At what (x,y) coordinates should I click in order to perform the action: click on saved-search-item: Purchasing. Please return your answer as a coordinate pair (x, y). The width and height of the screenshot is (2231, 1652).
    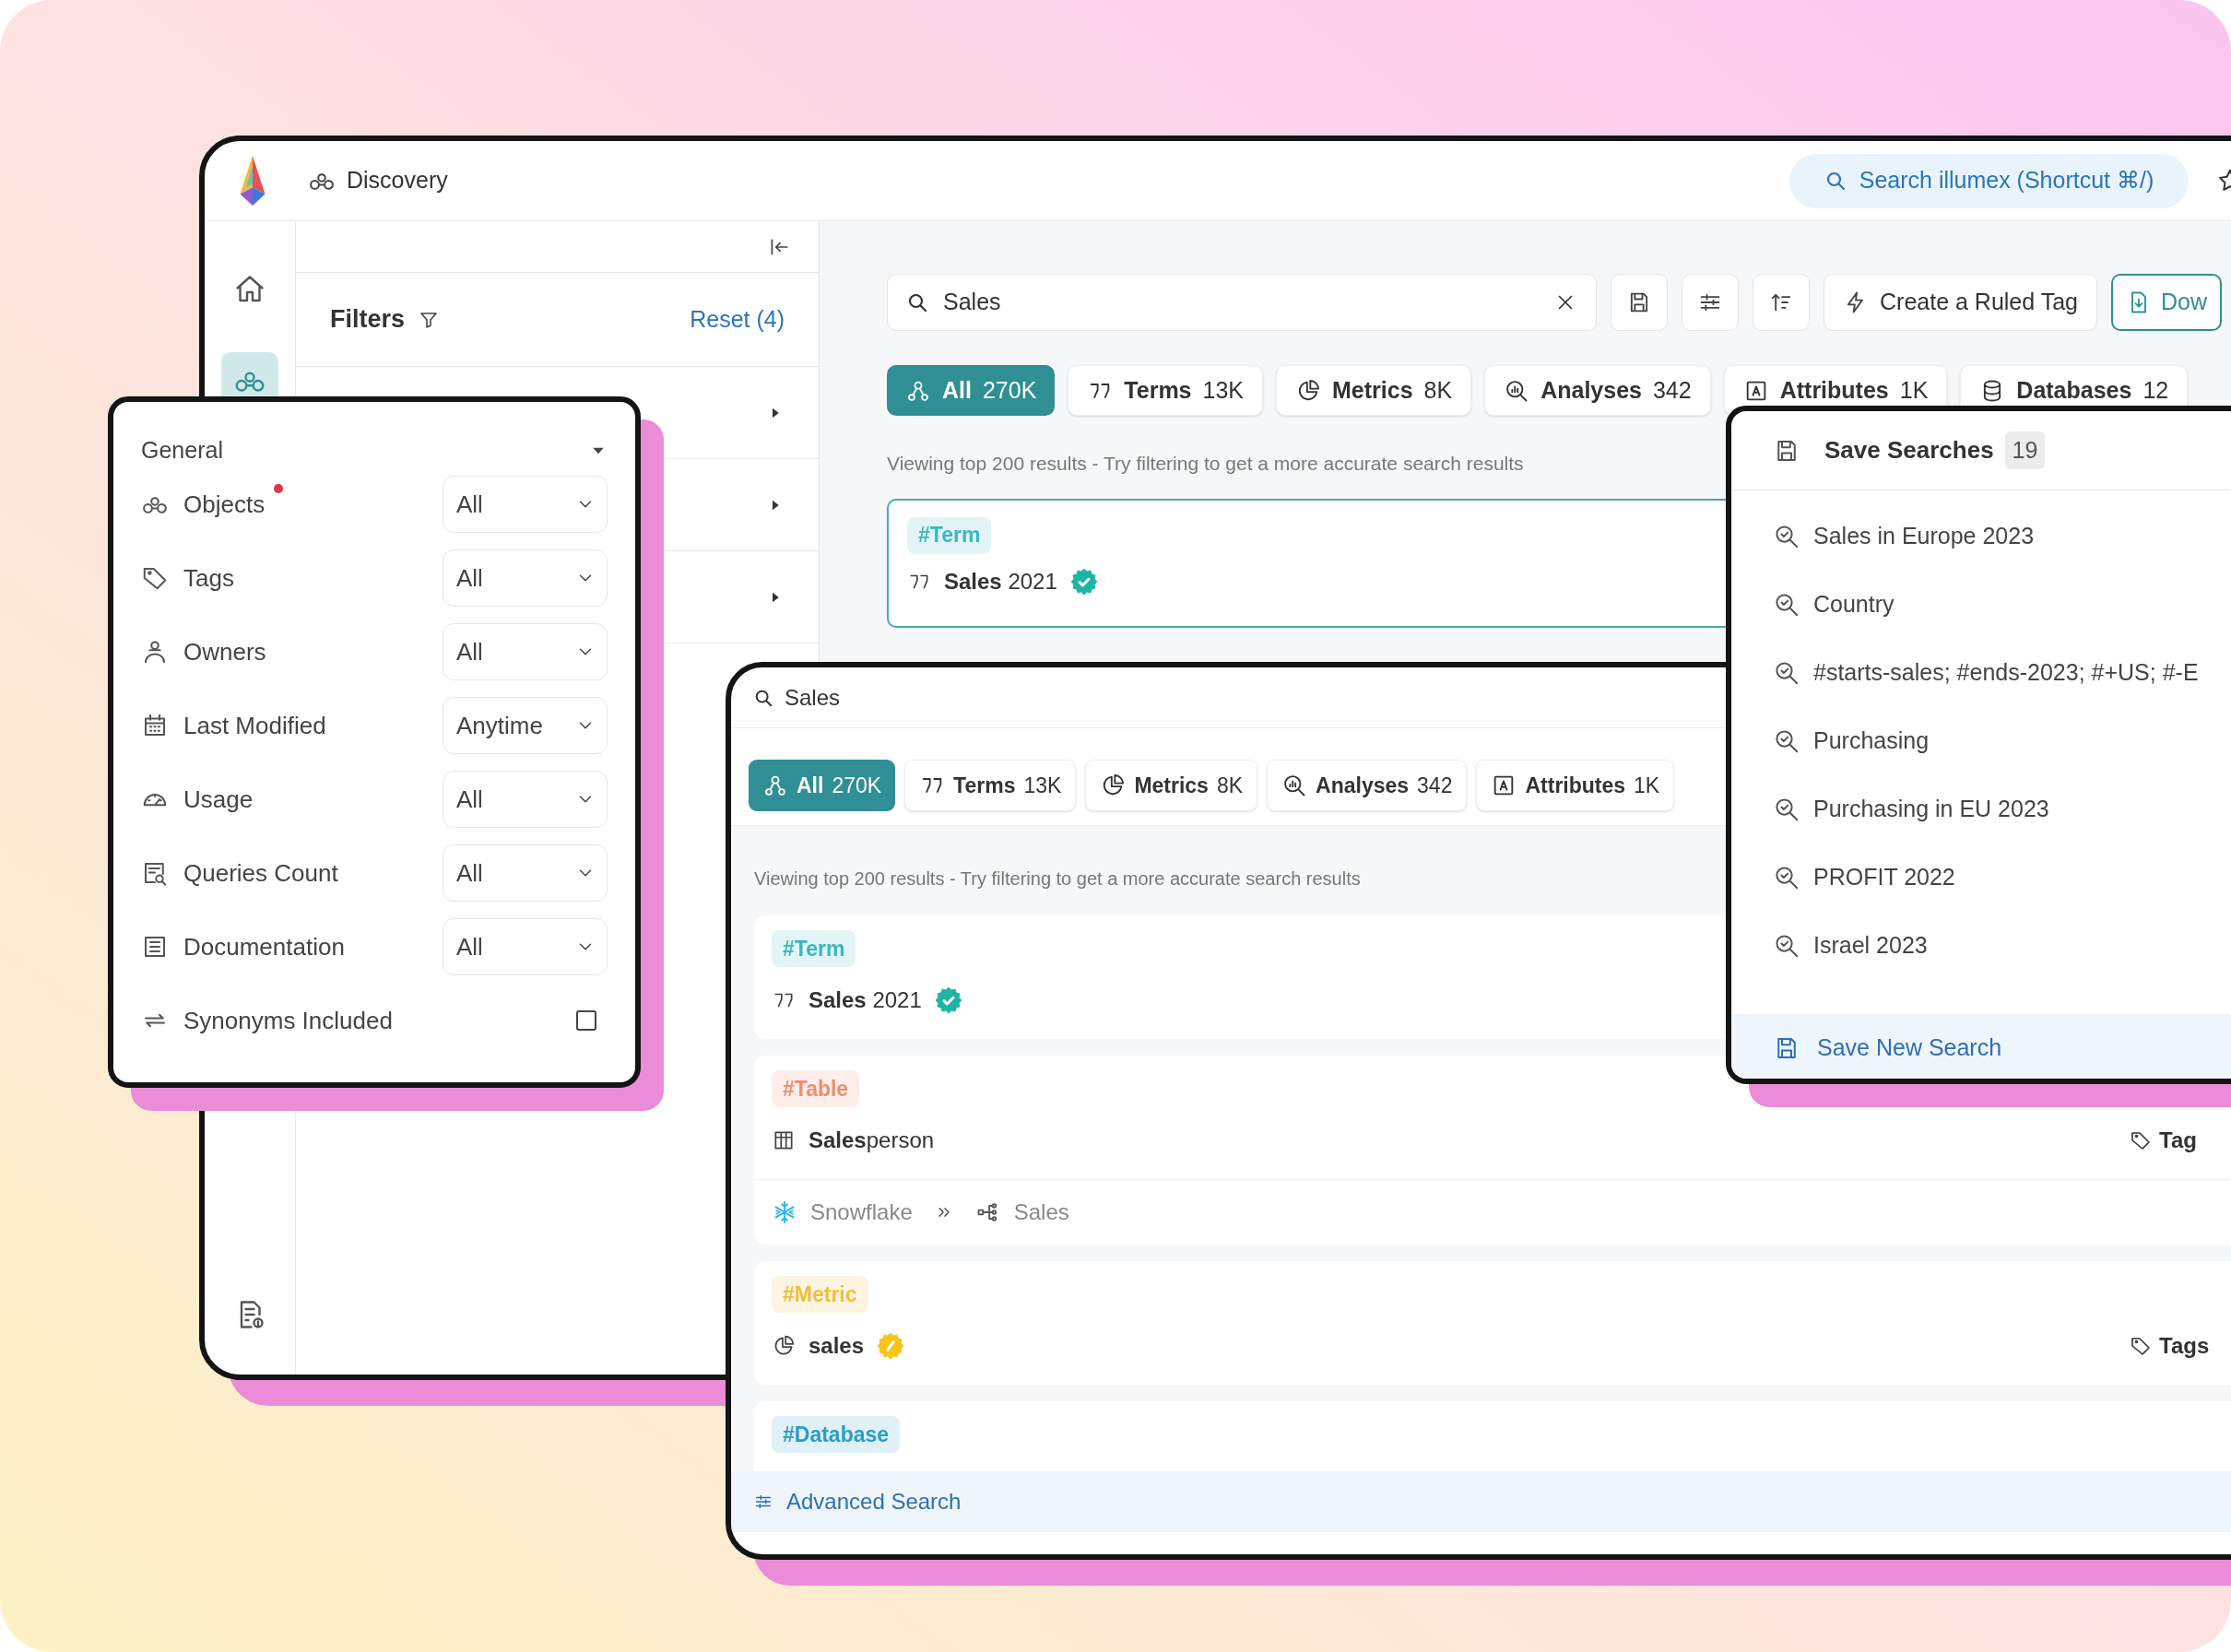
    Looking at the image, I should click on (1872, 741).